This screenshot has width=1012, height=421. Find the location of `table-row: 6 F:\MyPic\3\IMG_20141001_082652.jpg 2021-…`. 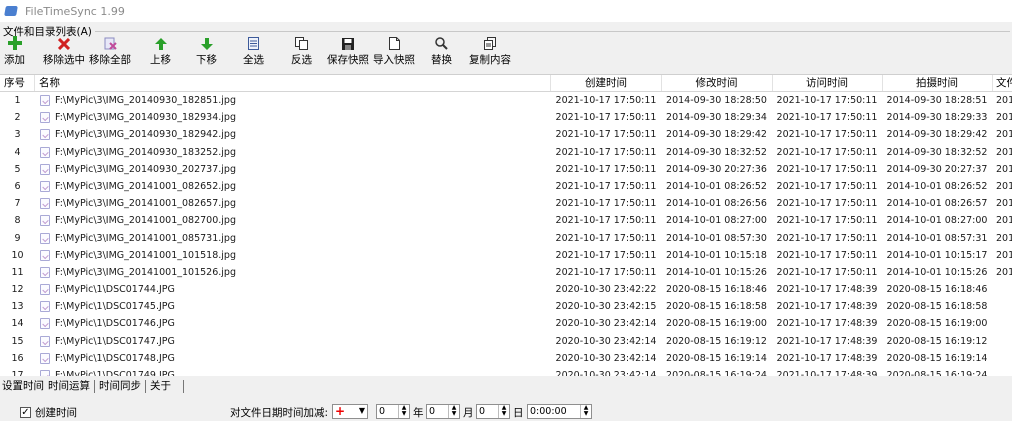

table-row: 6 F:\MyPic\3\IMG_20141001_082652.jpg 2021-… is located at coordinates (506, 186).